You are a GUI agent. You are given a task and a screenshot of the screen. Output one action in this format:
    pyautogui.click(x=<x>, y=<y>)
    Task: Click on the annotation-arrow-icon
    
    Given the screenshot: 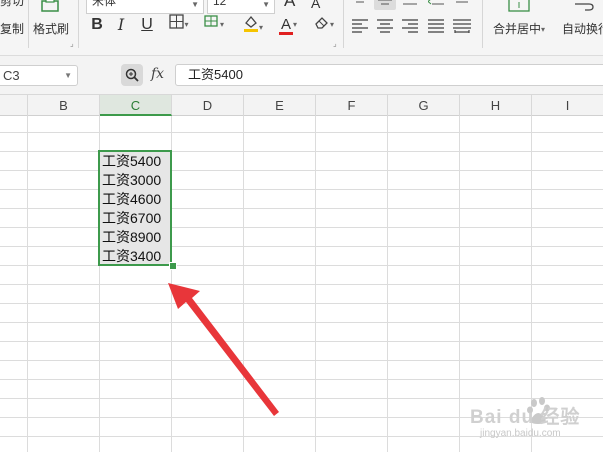 What is the action you would take?
    pyautogui.click(x=223, y=349)
    